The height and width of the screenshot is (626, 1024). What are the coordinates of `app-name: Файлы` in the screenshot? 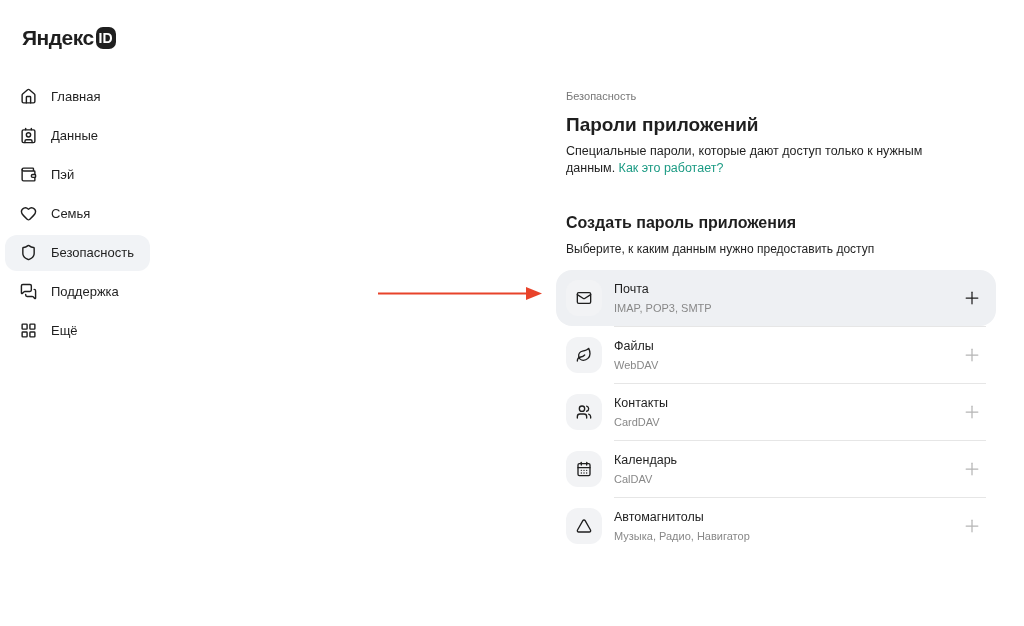 It's located at (634, 346).